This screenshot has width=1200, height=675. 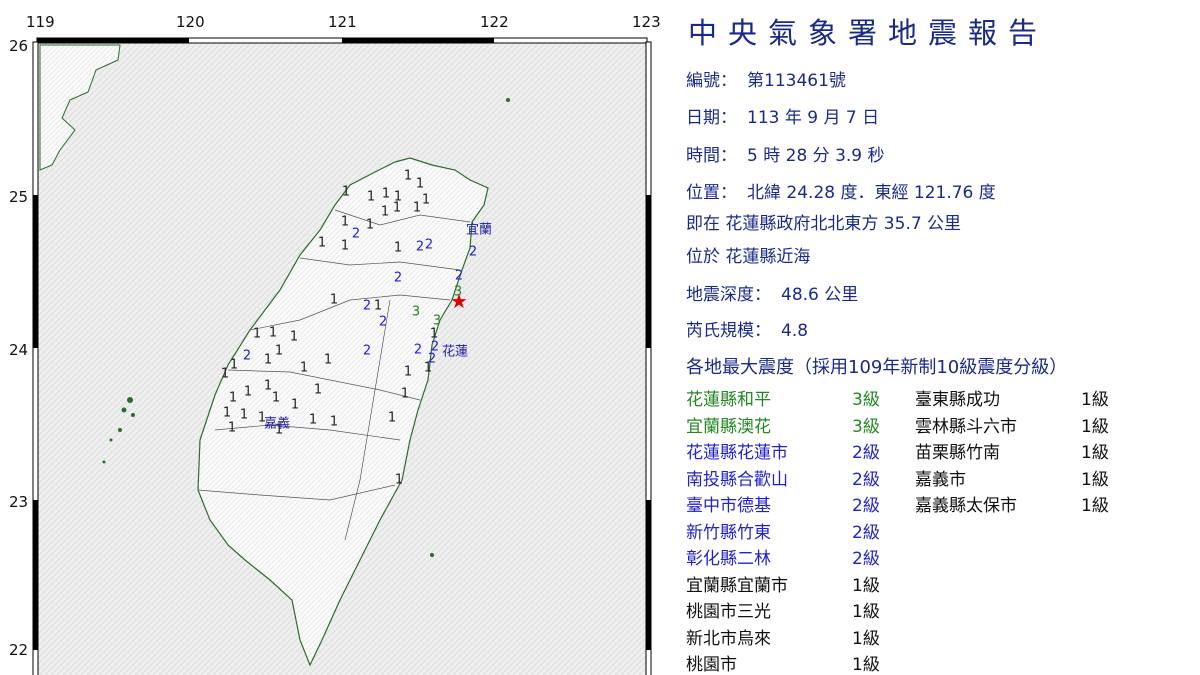 I want to click on island-dot, so click(x=508, y=100).